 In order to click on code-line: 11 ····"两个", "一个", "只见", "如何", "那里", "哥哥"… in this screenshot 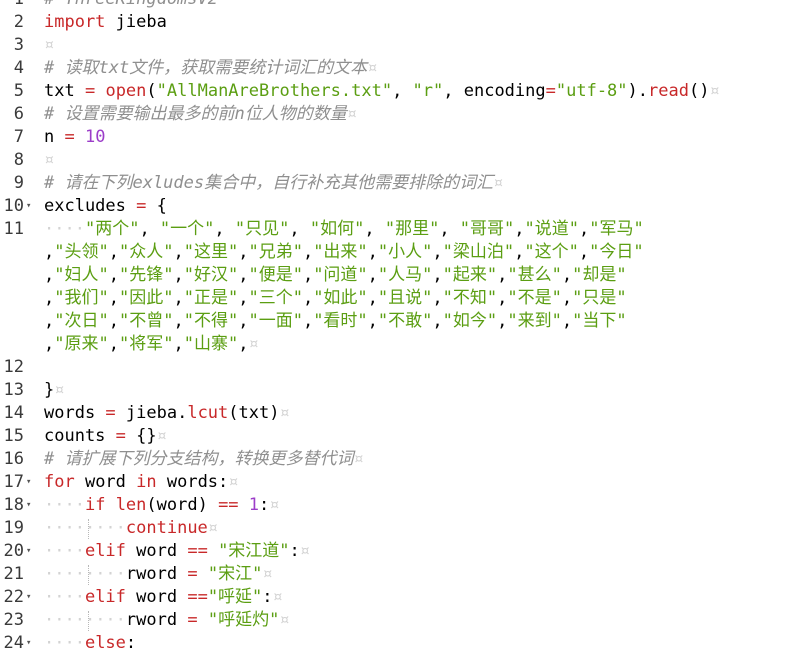, I will do `click(397, 229)`.